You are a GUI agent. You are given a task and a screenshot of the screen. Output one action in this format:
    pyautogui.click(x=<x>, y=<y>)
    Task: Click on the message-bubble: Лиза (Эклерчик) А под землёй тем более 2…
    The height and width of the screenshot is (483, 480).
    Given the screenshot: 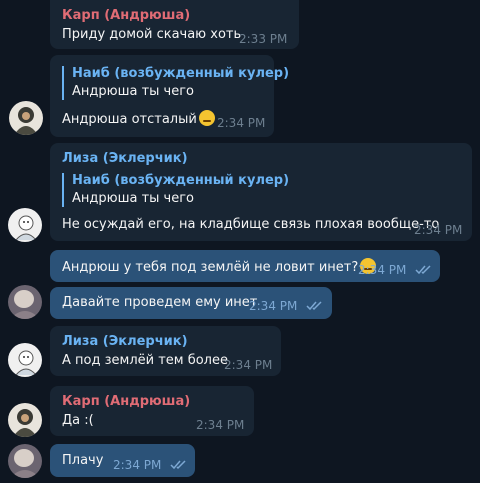 What is the action you would take?
    pyautogui.click(x=165, y=351)
    